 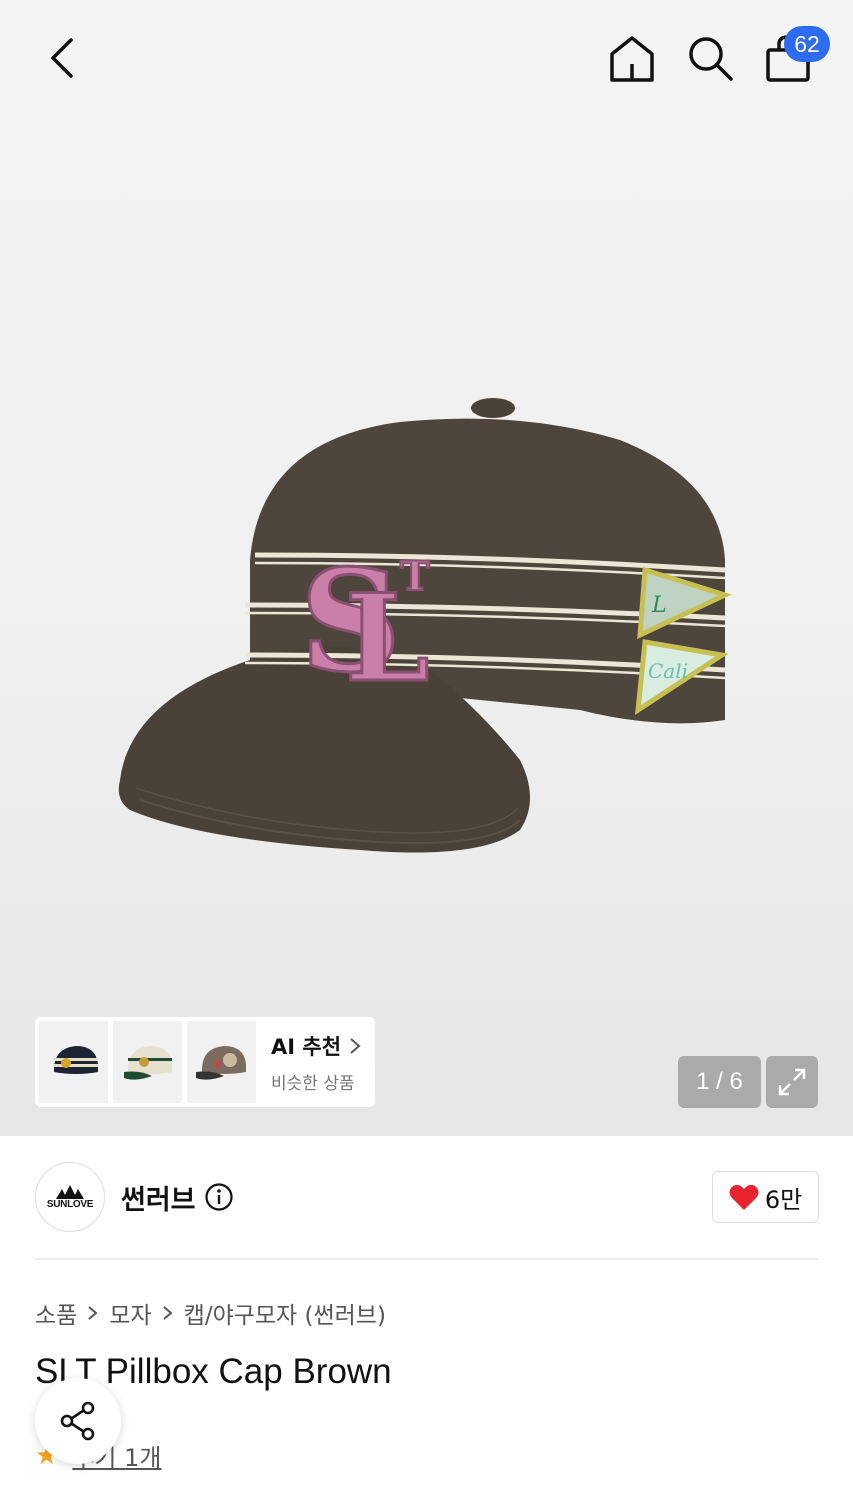 I want to click on ai-recommendation-card: AI 추천 비슷한 상품, so click(x=205, y=1062).